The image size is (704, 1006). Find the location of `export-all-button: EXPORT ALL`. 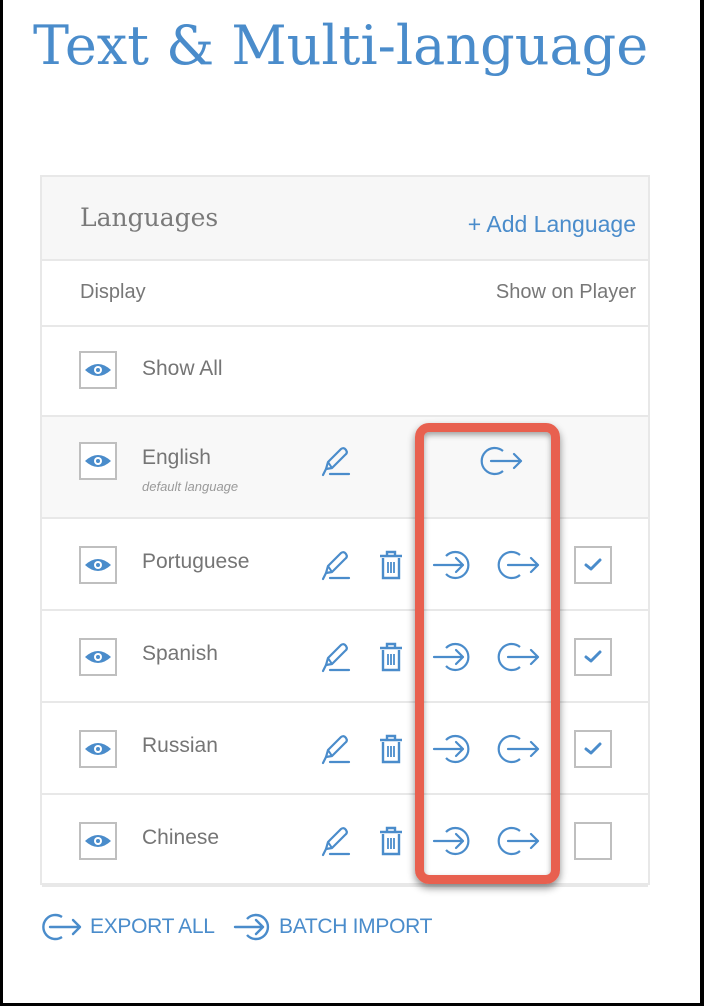

export-all-button: EXPORT ALL is located at coordinates (127, 927).